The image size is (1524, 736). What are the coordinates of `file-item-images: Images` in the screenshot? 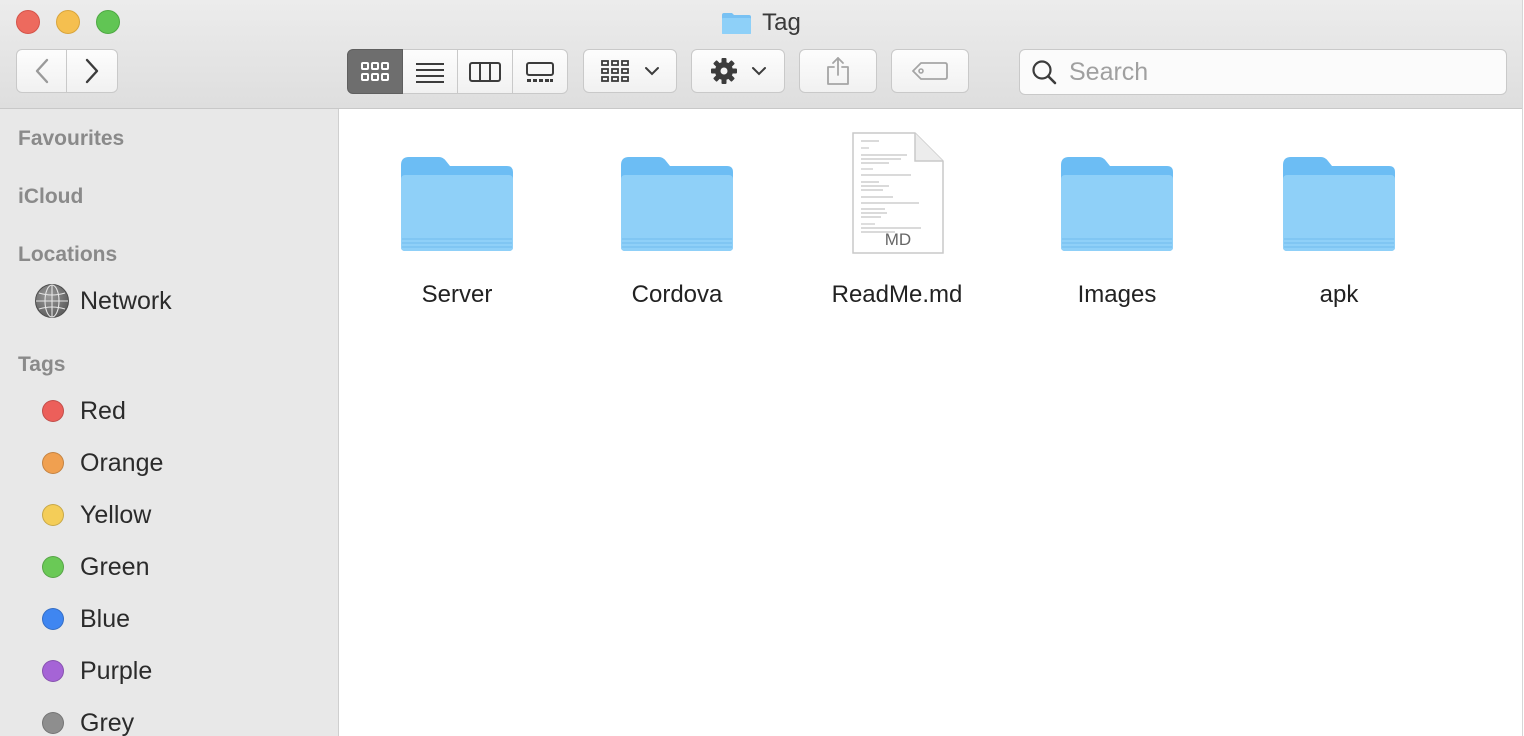 It's located at (1117, 220).